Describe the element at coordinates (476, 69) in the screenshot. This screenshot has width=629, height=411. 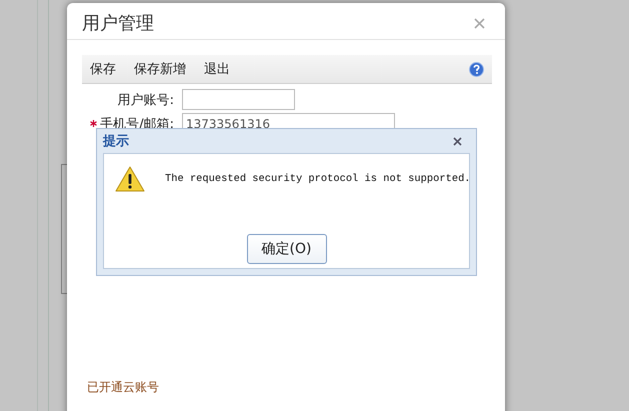
I see `help-icon` at that location.